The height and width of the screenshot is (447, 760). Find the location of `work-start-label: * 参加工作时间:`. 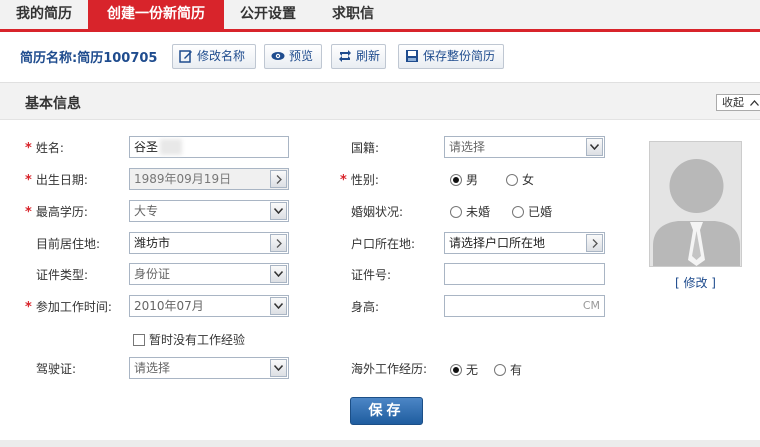

work-start-label: * 参加工作时间: is located at coordinates (68, 307).